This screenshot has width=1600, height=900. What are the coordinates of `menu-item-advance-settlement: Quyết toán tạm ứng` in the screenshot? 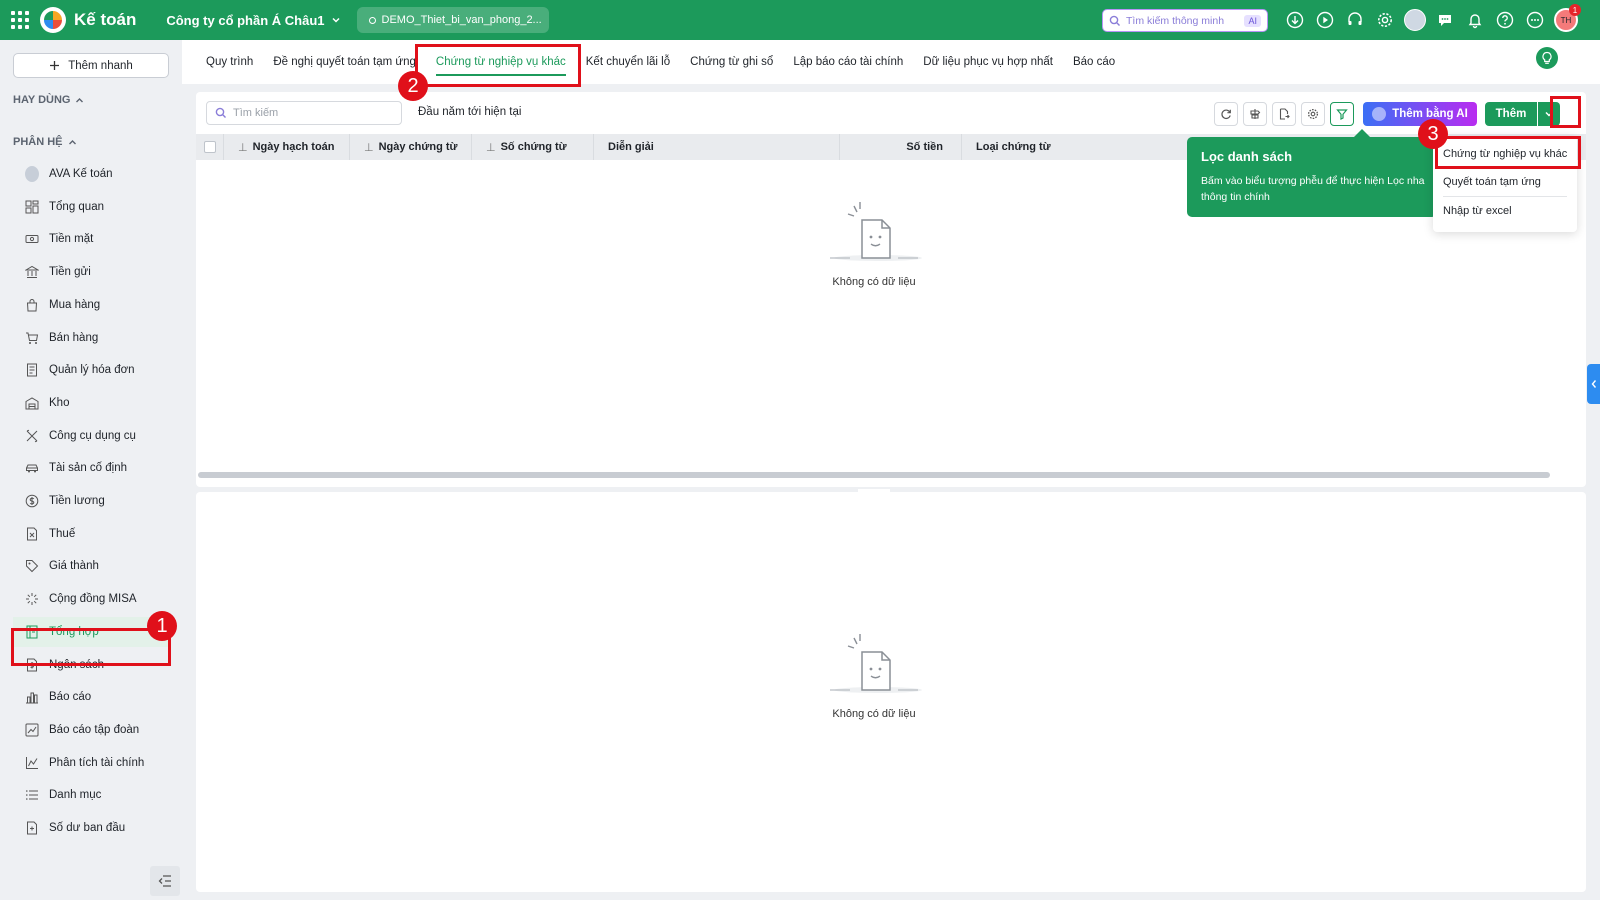 It's located at (1505, 182).